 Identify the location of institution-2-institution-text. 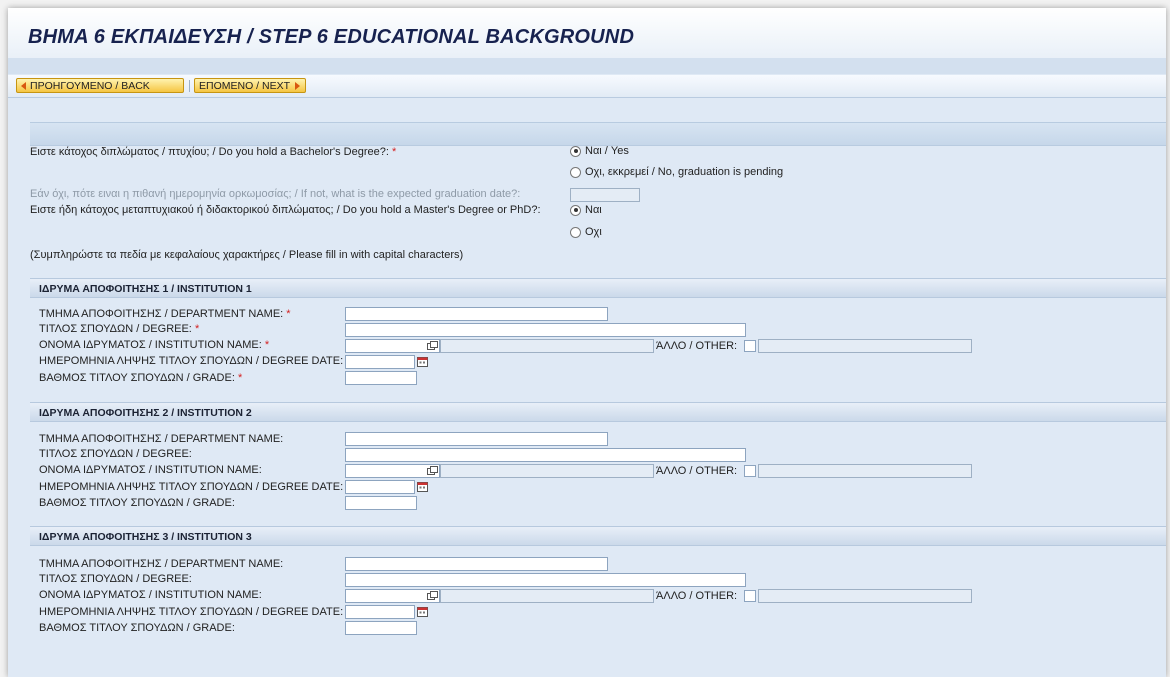
(547, 471).